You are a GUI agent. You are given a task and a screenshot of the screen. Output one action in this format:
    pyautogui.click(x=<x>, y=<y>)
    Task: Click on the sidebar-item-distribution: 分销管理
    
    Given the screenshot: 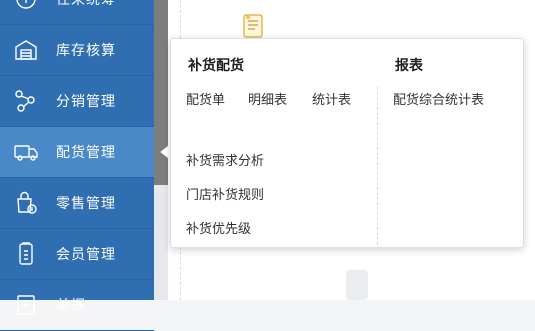 What is the action you would take?
    pyautogui.click(x=77, y=101)
    